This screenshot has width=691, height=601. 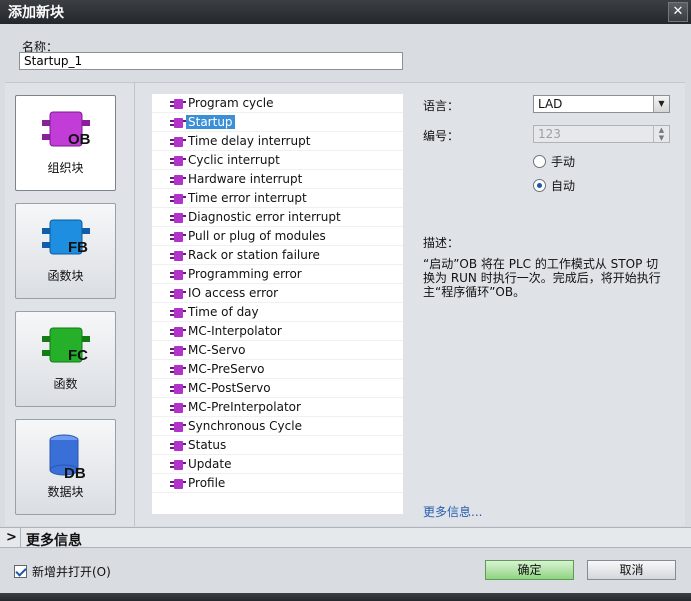 What do you see at coordinates (20, 538) in the screenshot?
I see `divider` at bounding box center [20, 538].